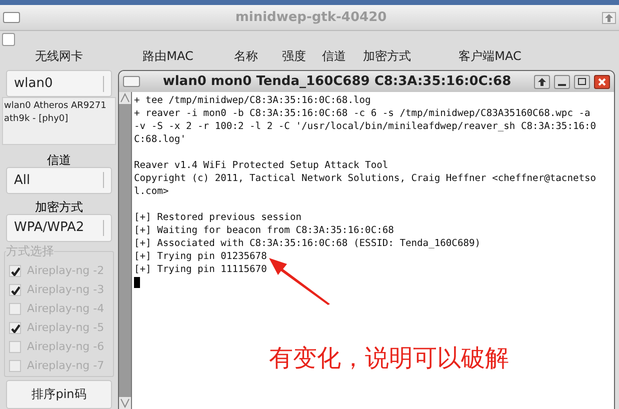  What do you see at coordinates (562, 81) in the screenshot?
I see `minimize-icon` at bounding box center [562, 81].